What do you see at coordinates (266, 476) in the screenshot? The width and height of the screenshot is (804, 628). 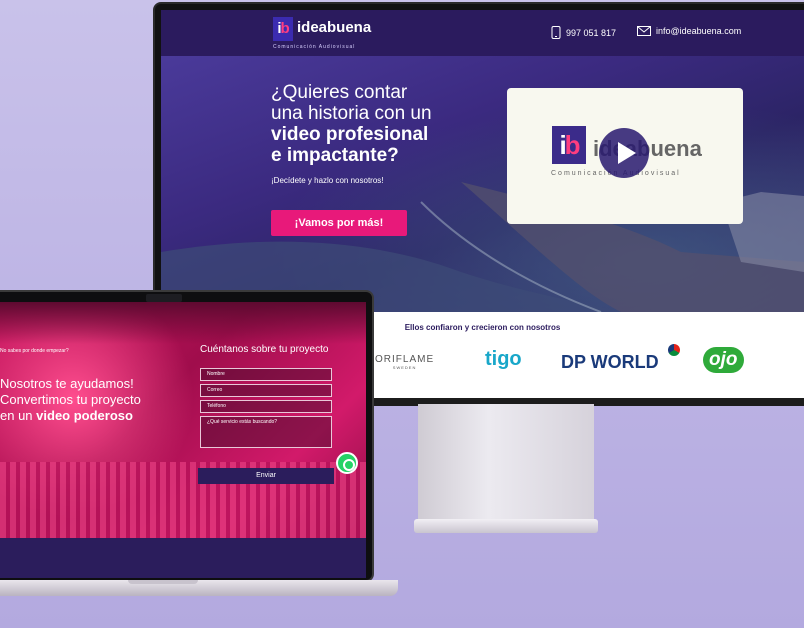 I see `send-button: Enviar` at bounding box center [266, 476].